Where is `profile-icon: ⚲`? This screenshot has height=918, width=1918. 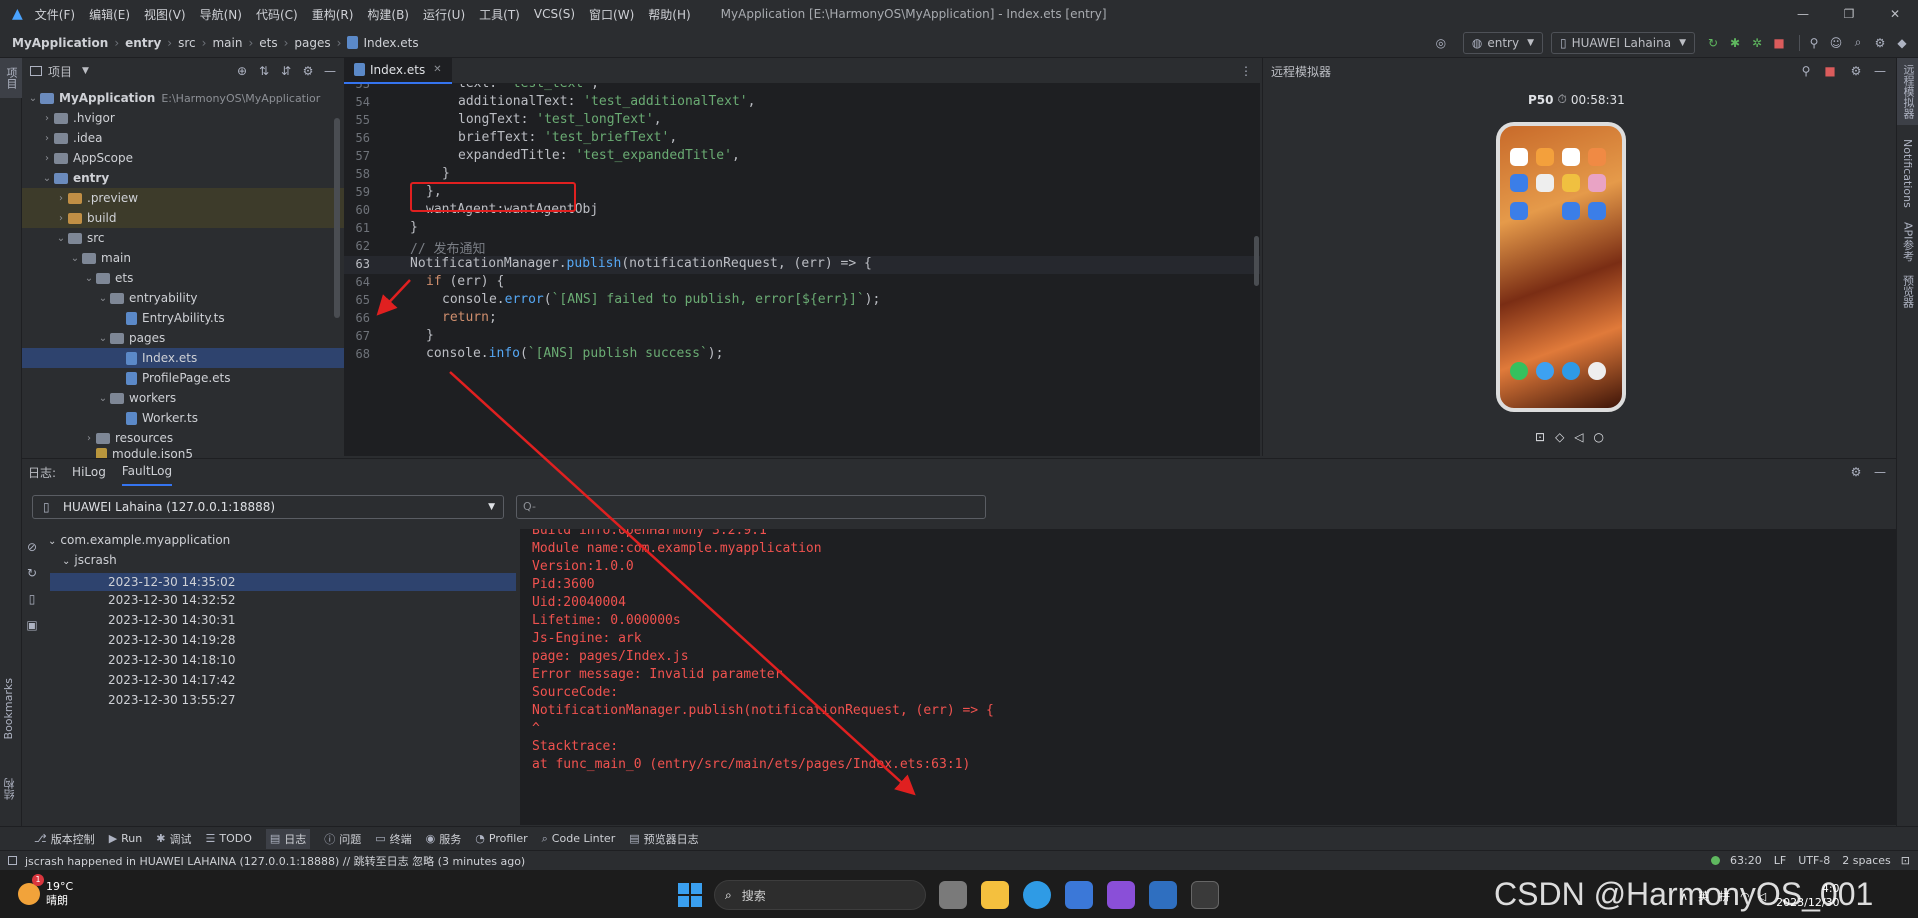
profile-icon: ⚲ is located at coordinates (1814, 43).